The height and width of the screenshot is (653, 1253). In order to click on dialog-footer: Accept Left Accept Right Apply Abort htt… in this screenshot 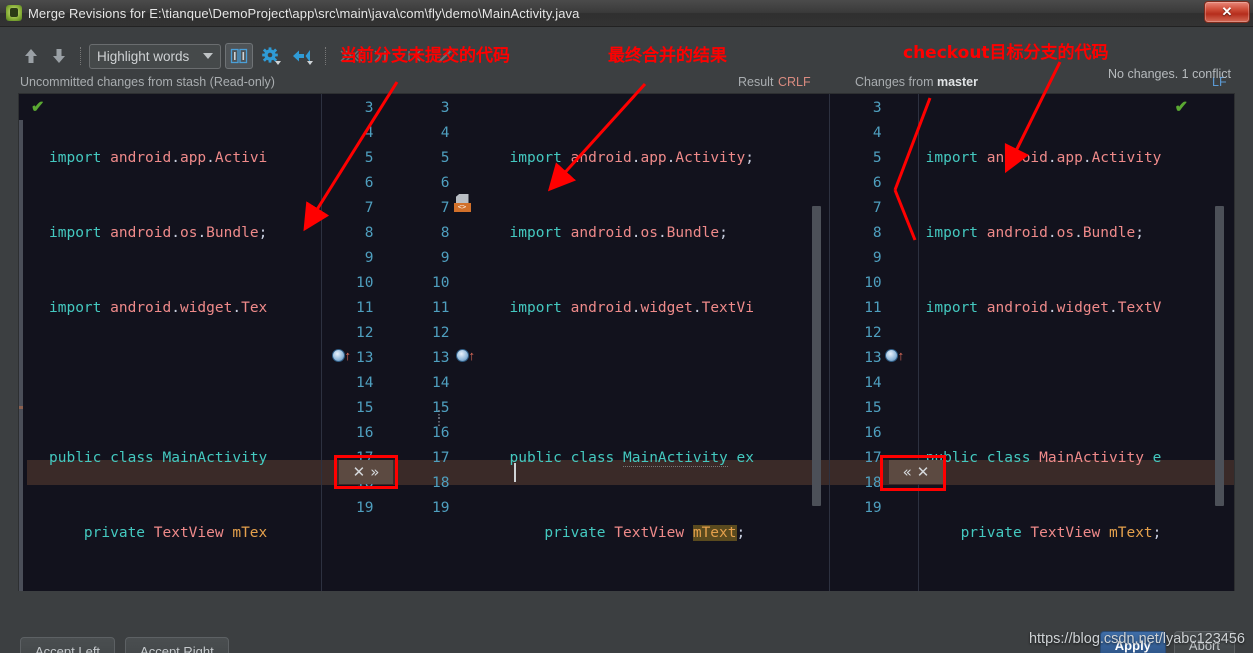, I will do `click(626, 622)`.